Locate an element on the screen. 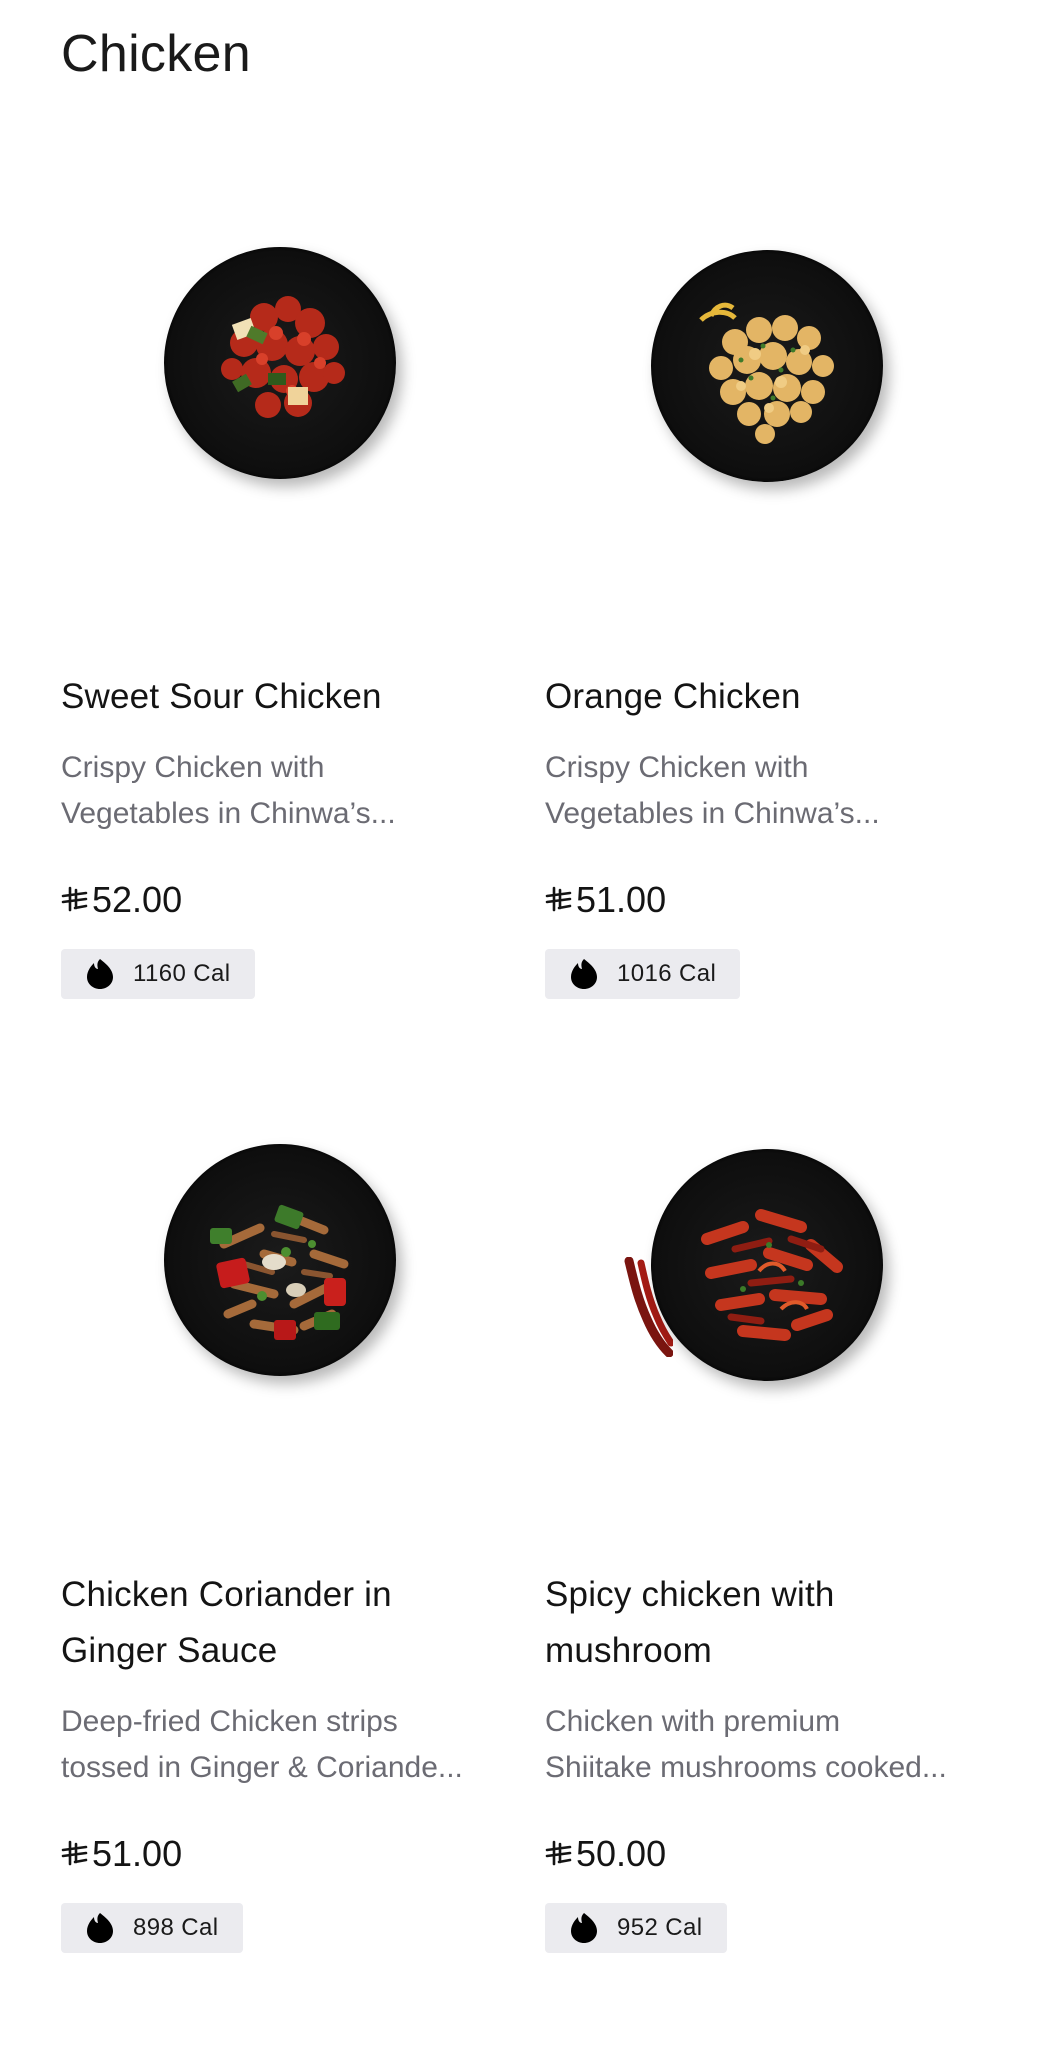 The height and width of the screenshot is (2048, 1046). dish-image-chicken-coriander is located at coordinates (281, 1235).